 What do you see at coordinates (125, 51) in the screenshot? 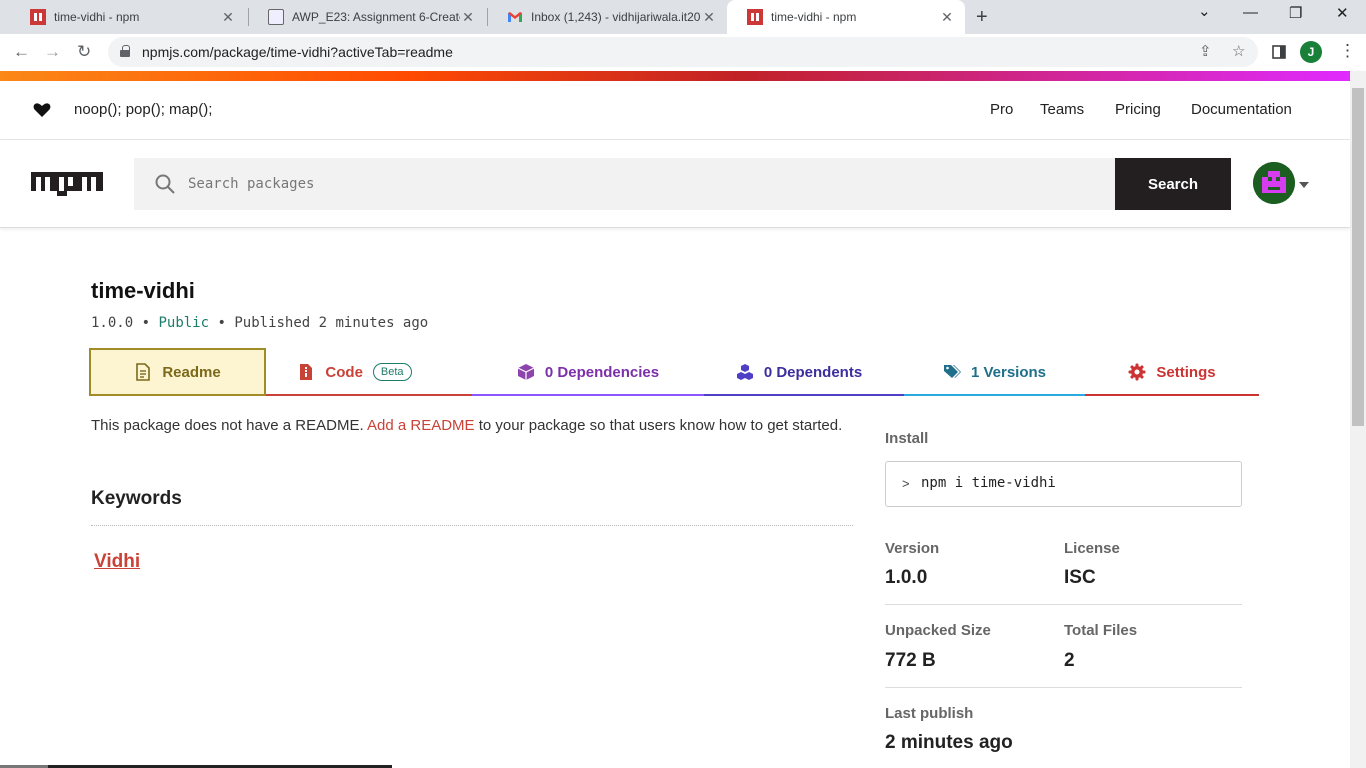
I see `lock-icon` at bounding box center [125, 51].